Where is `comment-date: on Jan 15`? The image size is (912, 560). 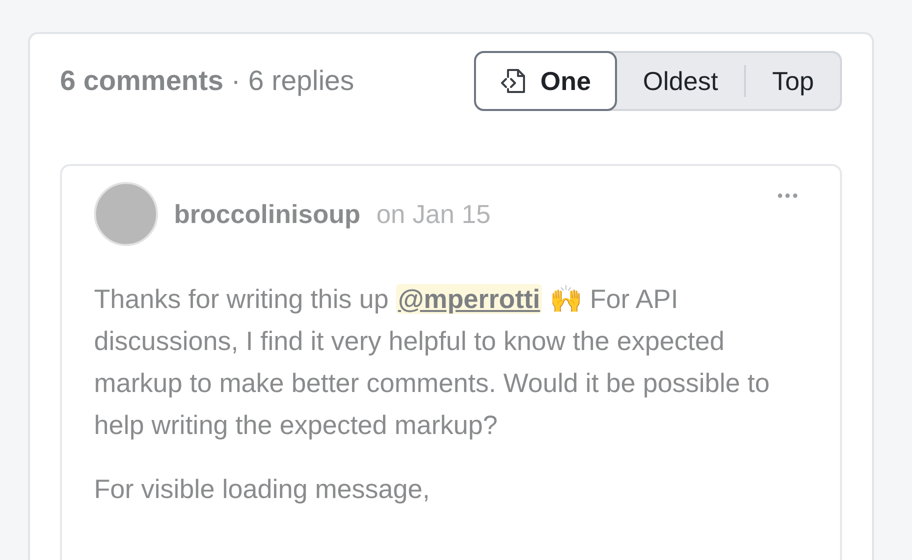 comment-date: on Jan 15 is located at coordinates (433, 214).